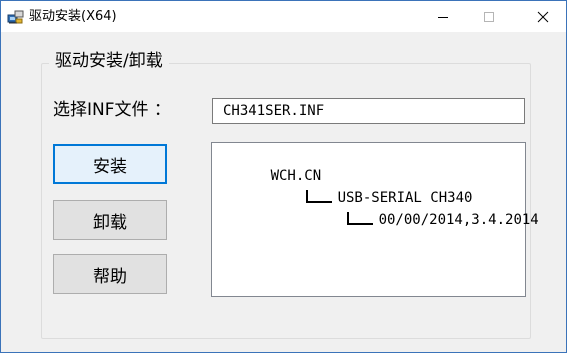 The image size is (567, 353). Describe the element at coordinates (15, 17) in the screenshot. I see `driver-install-icon` at that location.